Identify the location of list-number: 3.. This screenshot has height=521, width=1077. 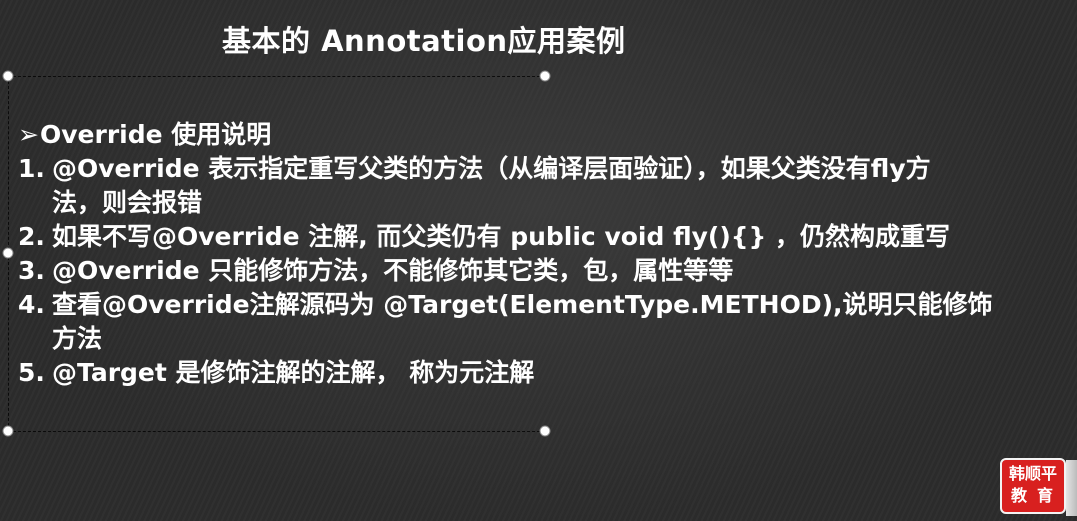
(31, 270).